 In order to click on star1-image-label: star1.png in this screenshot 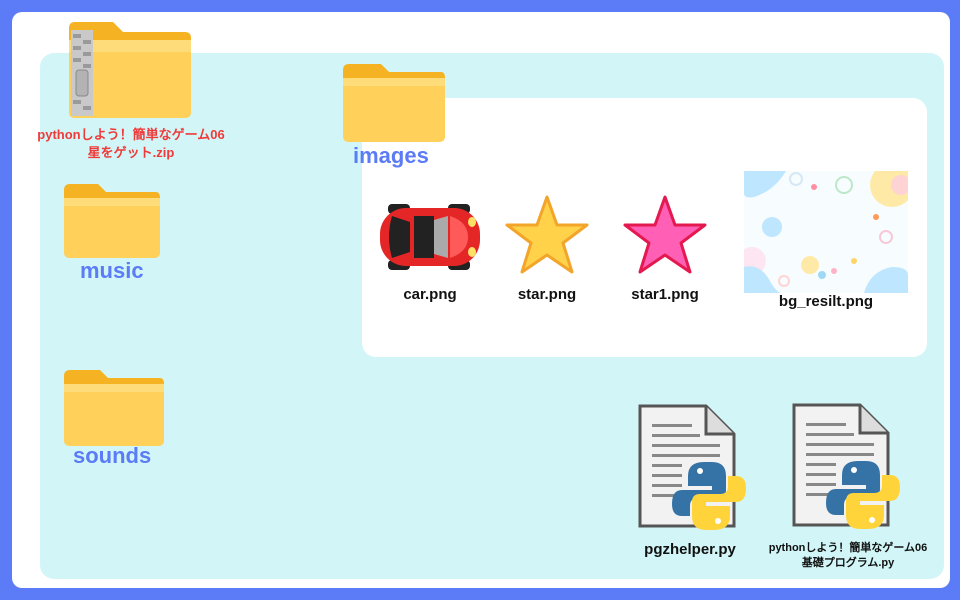, I will do `click(665, 294)`.